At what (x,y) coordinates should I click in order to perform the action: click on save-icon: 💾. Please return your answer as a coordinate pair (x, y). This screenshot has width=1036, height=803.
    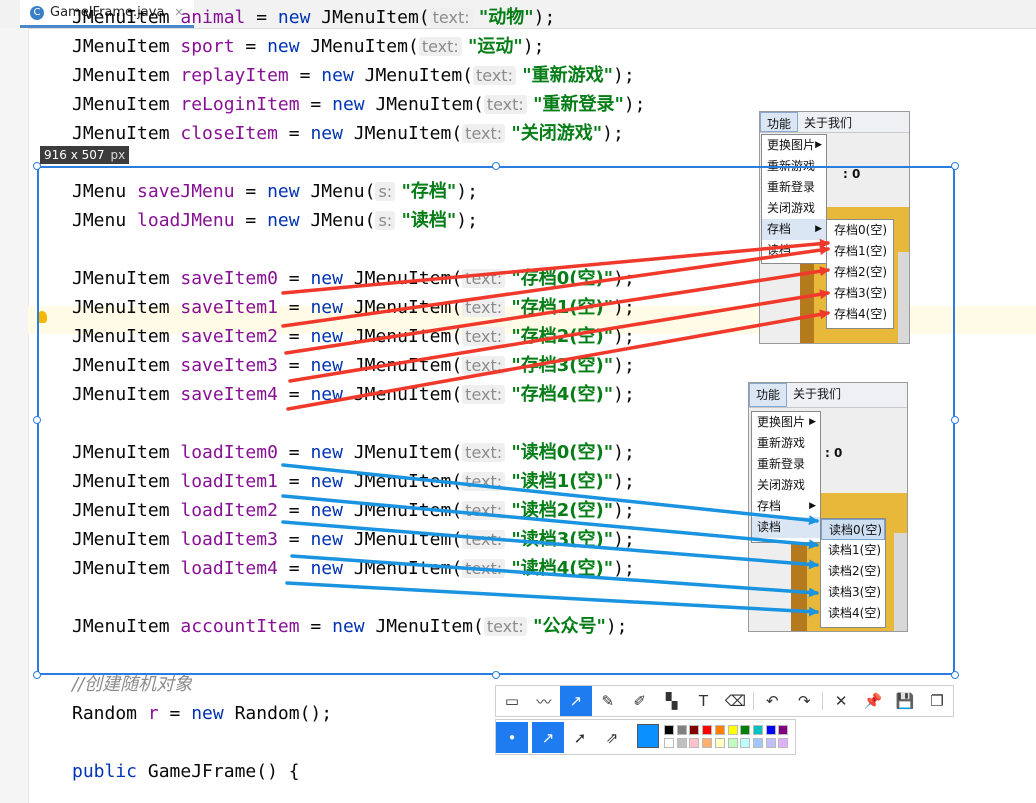
    Looking at the image, I should click on (905, 701).